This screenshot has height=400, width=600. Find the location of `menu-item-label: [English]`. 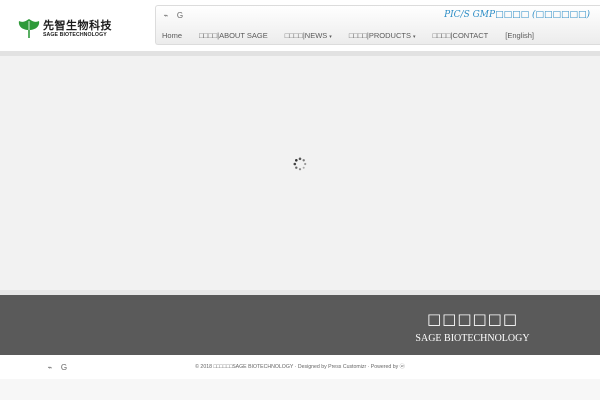

menu-item-label: [English] is located at coordinates (520, 35).